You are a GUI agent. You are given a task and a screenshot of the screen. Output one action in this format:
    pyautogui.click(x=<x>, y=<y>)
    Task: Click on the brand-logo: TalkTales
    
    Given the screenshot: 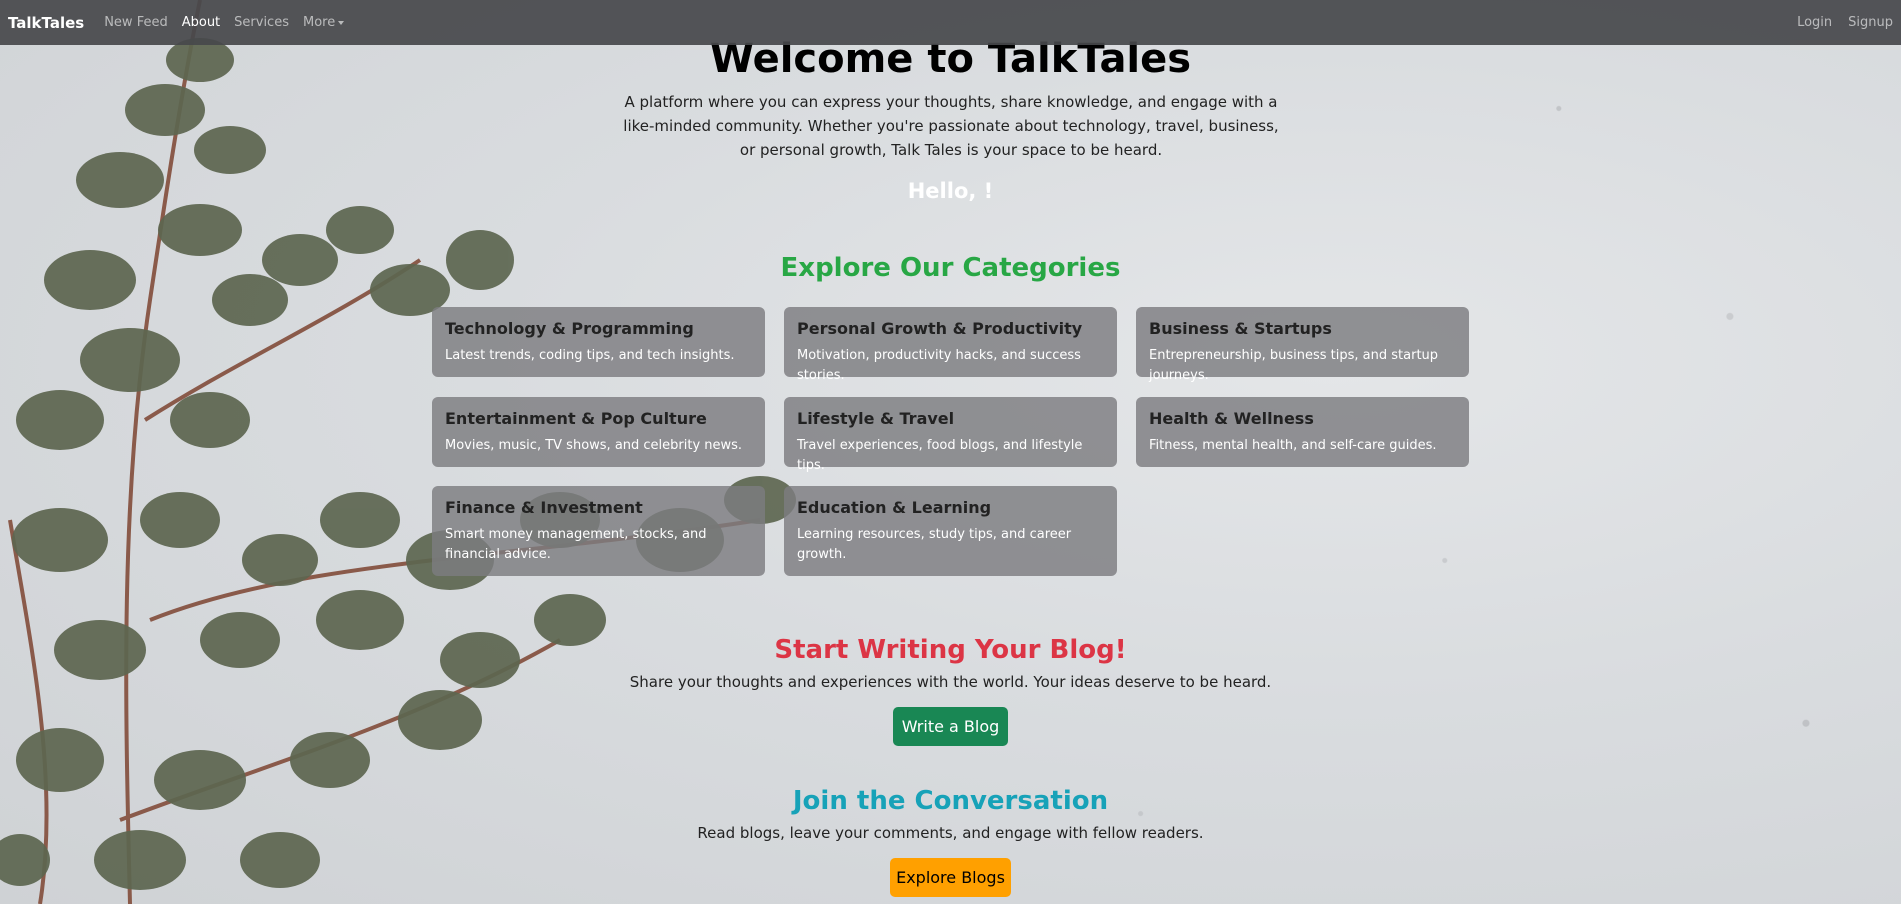 What is the action you would take?
    pyautogui.click(x=46, y=23)
    